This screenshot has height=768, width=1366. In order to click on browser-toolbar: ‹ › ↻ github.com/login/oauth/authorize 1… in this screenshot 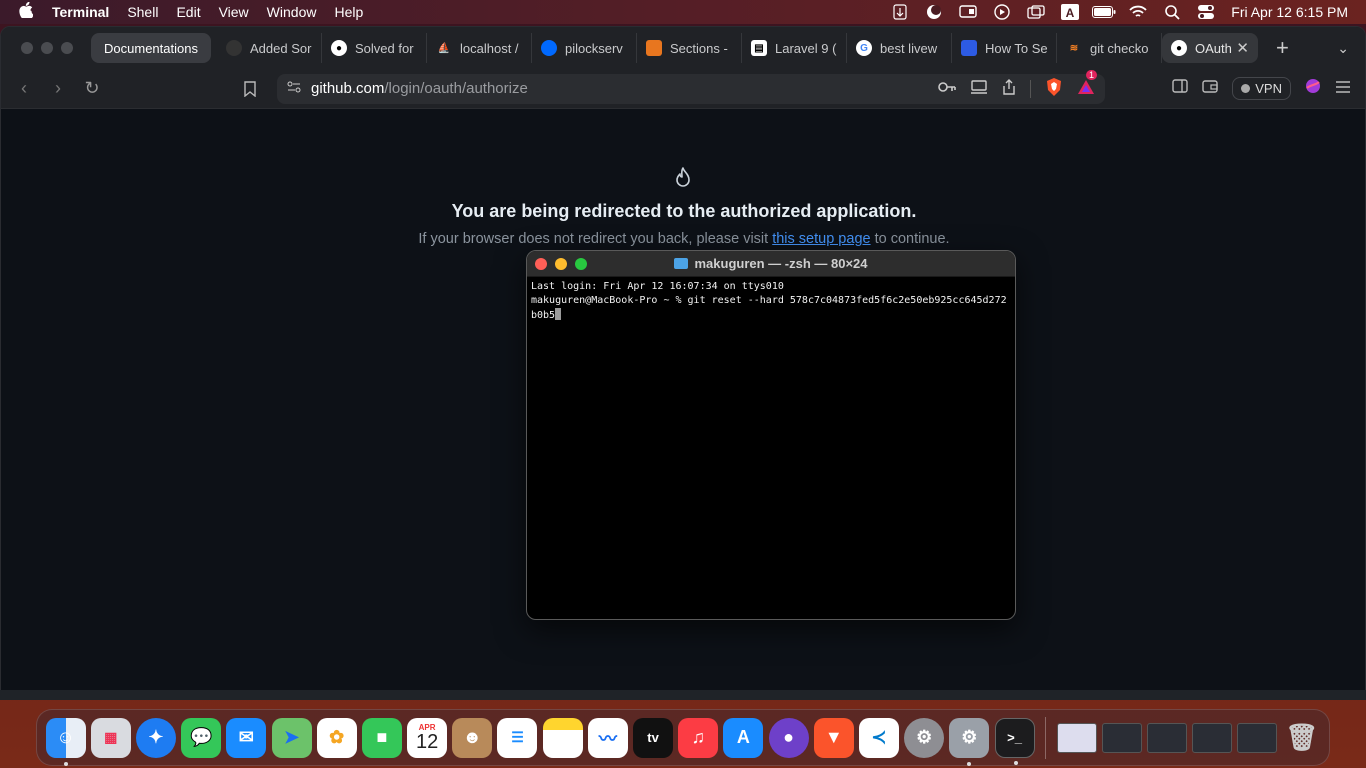, I will do `click(683, 89)`.